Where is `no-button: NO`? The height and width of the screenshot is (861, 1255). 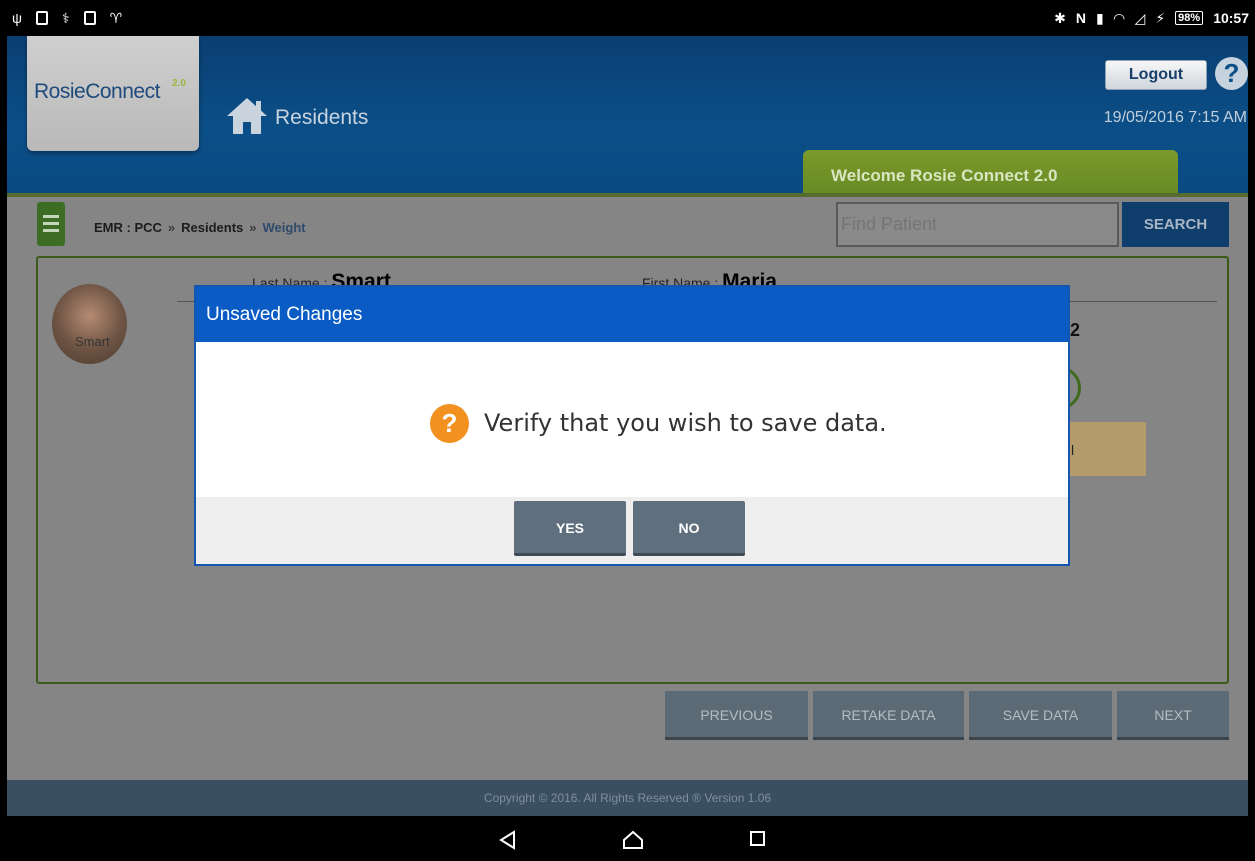
no-button: NO is located at coordinates (689, 528).